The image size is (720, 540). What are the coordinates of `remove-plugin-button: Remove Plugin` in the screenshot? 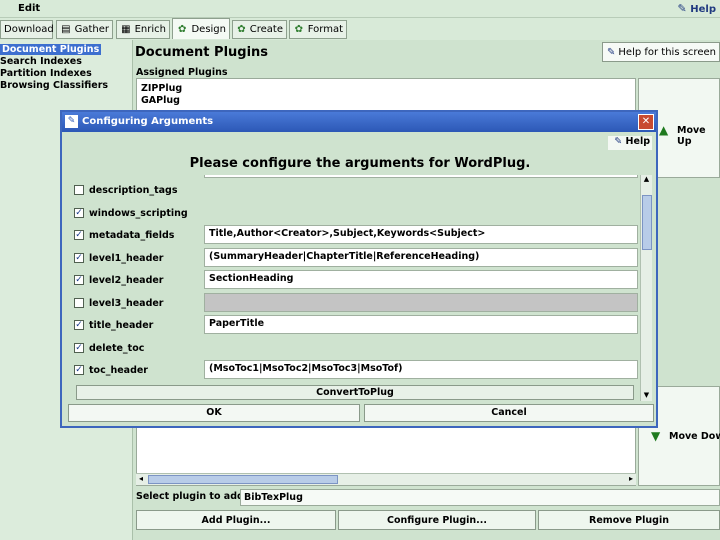 It's located at (629, 520).